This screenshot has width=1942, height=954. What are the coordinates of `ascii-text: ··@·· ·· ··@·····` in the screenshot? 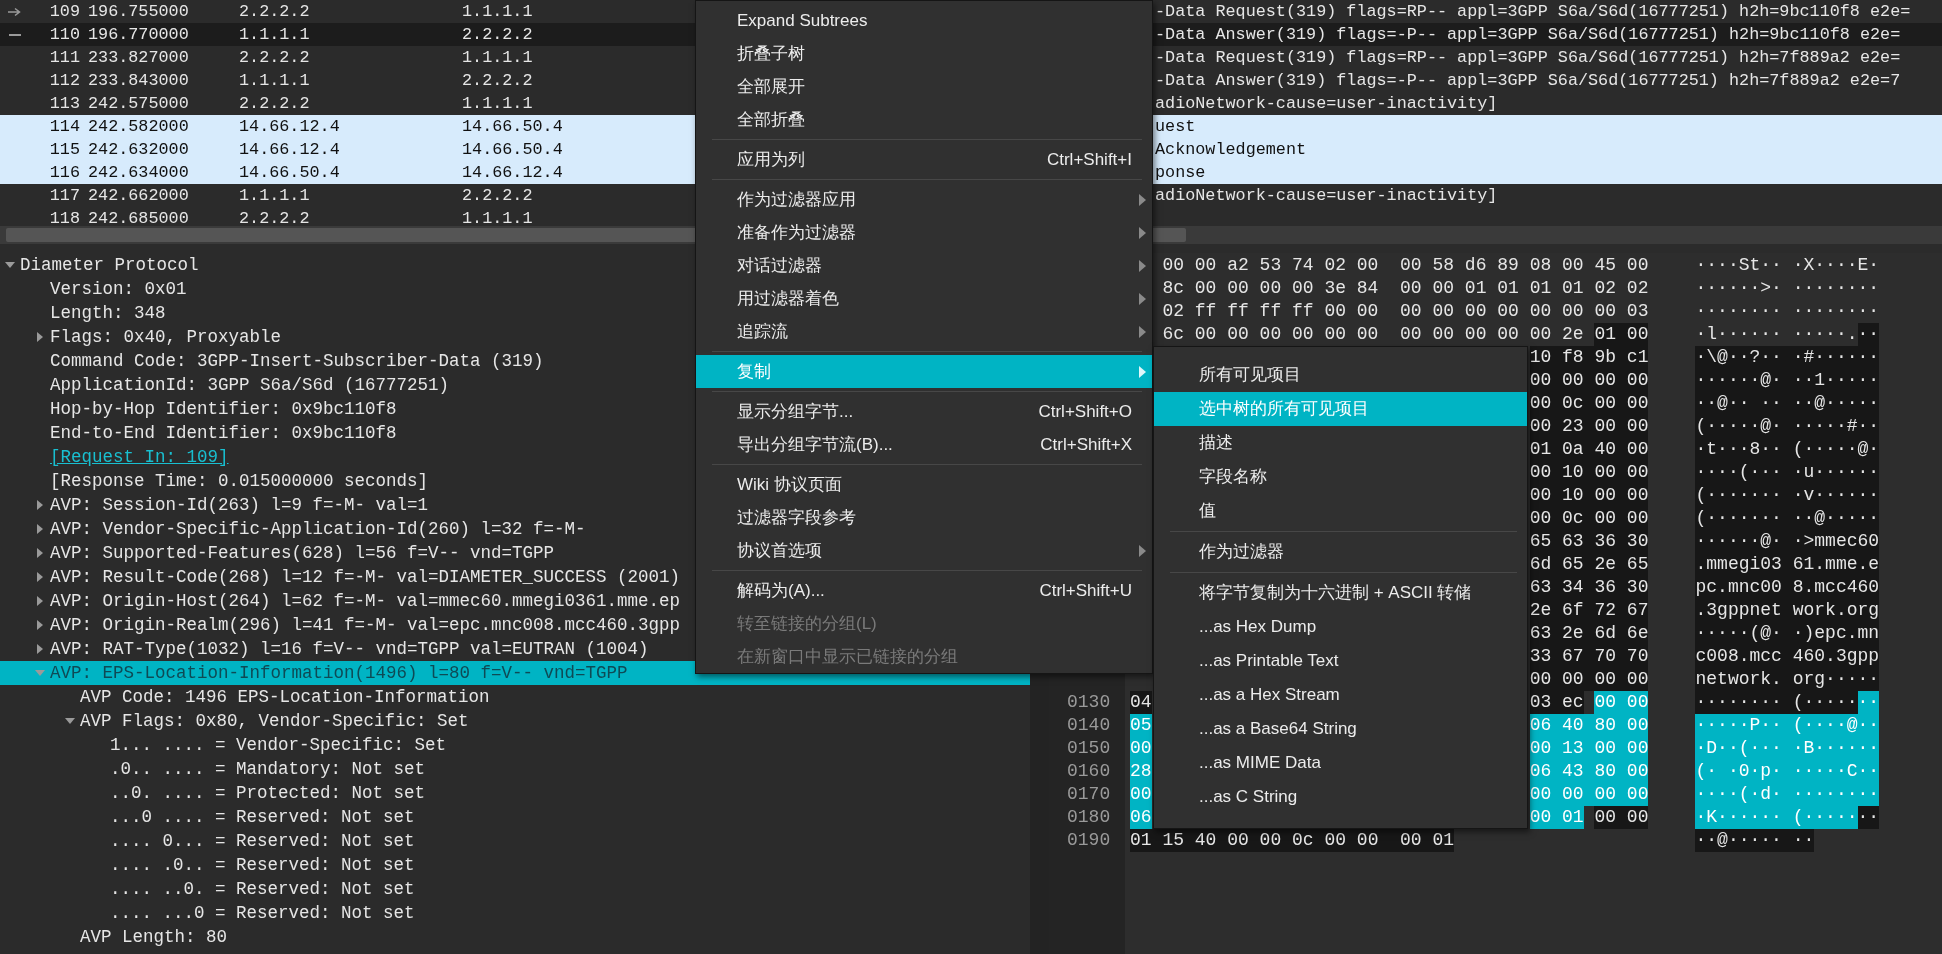 It's located at (1787, 403).